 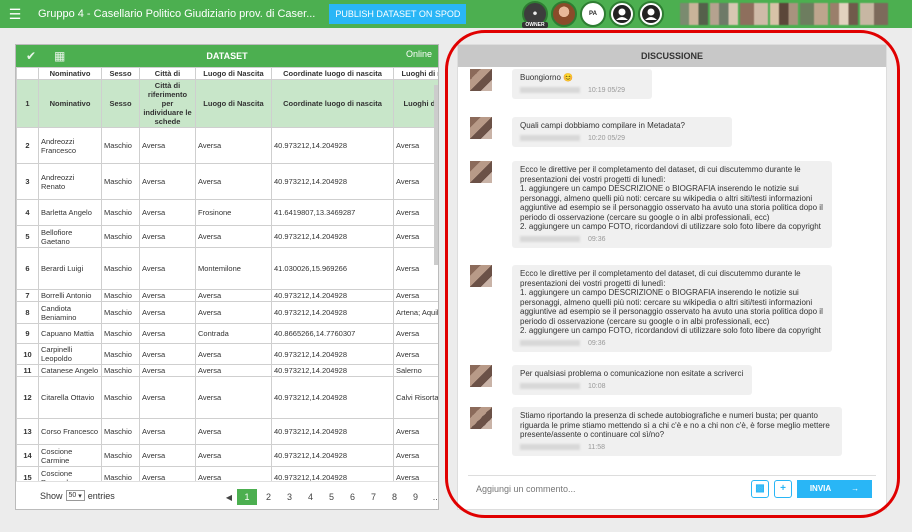 What do you see at coordinates (564, 14) in the screenshot?
I see `user-avatar` at bounding box center [564, 14].